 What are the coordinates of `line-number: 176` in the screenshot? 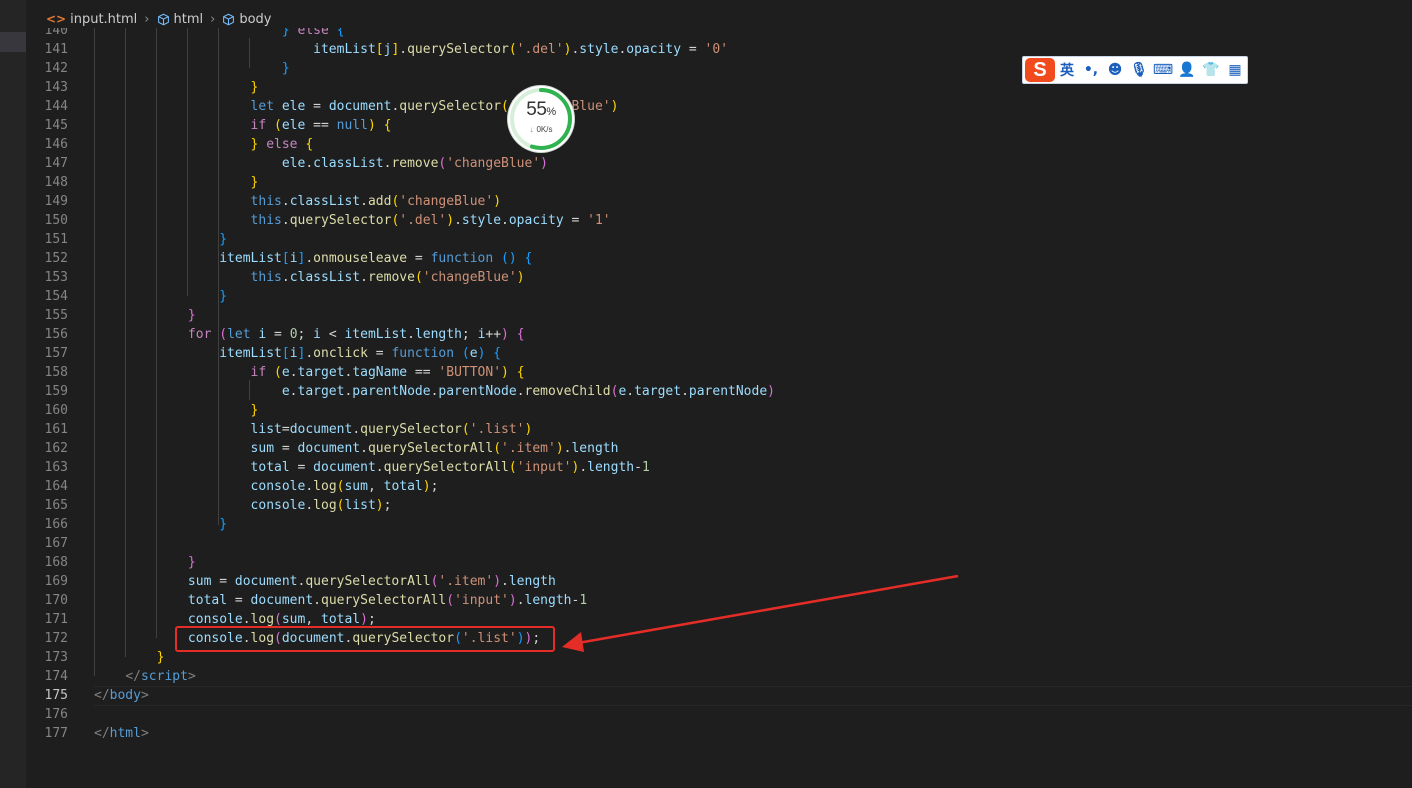 It's located at (56, 714).